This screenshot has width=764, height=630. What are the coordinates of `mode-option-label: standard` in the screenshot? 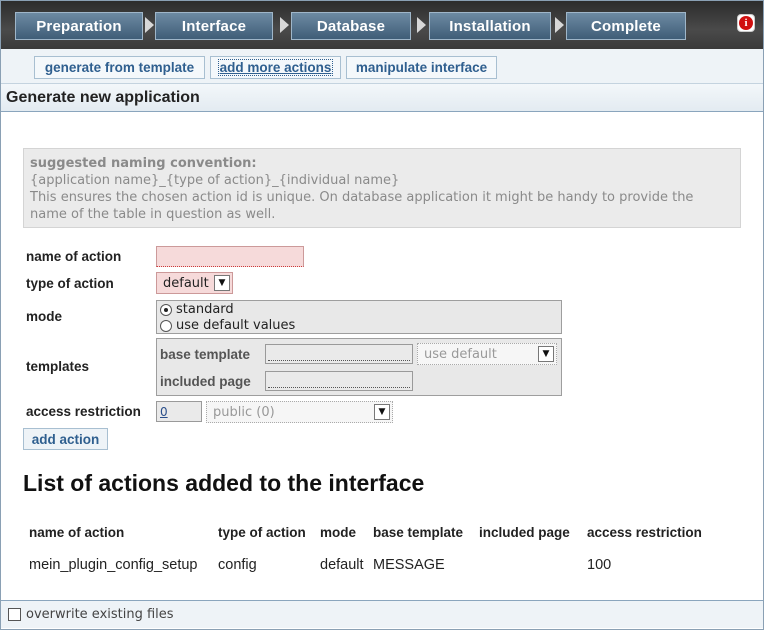 It's located at (205, 309).